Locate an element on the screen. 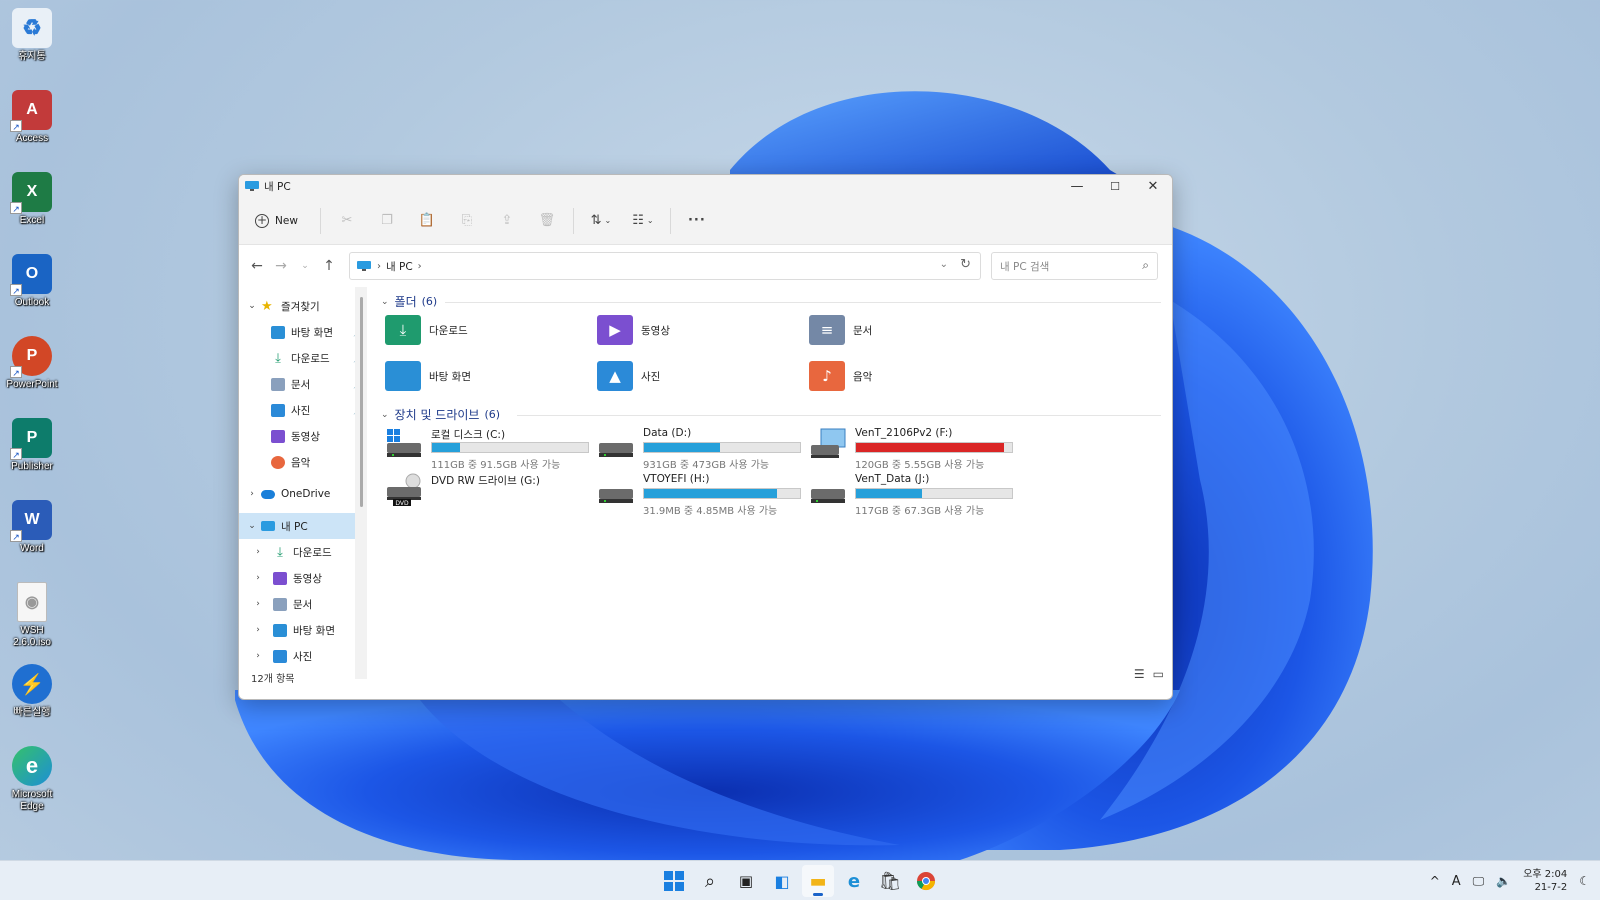  recycle-bin-icon: ♻ is located at coordinates (32, 28).